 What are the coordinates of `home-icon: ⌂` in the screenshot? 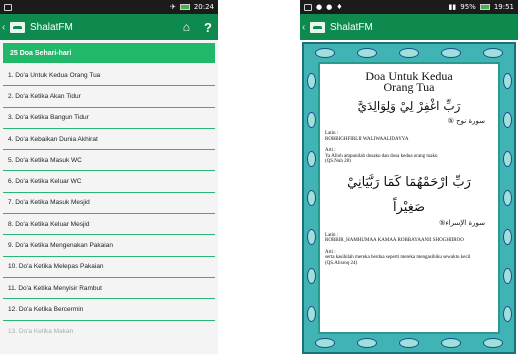 It's located at (186, 27).